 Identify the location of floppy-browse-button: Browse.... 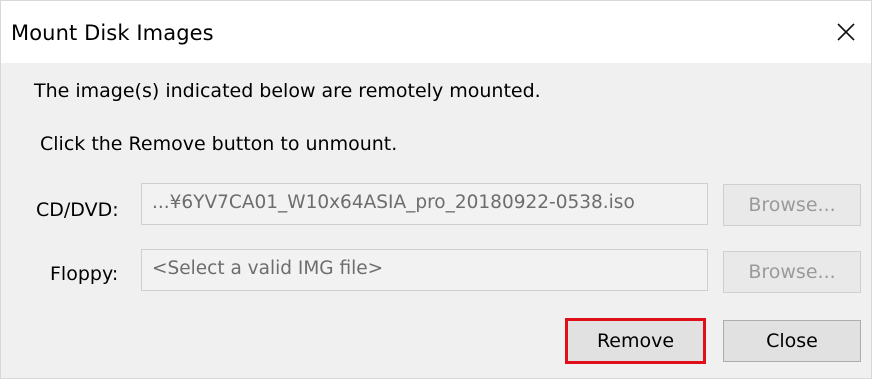
(792, 272).